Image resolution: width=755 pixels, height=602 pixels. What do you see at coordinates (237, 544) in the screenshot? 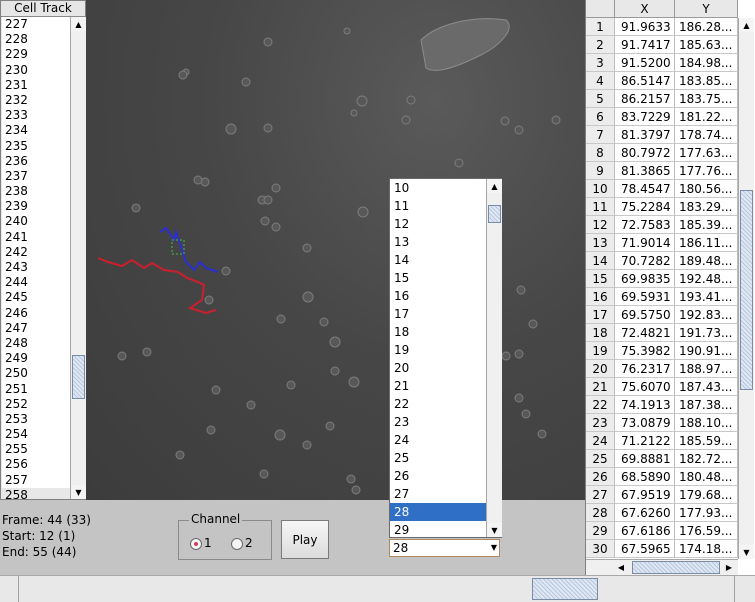
I see `channel-2-radio` at bounding box center [237, 544].